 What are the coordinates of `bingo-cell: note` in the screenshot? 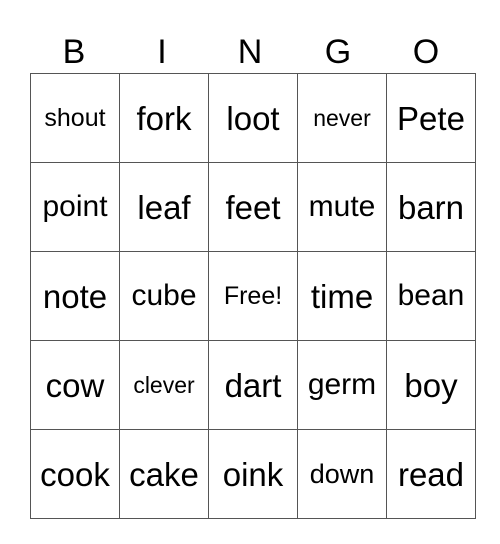 It's located at (75, 296).